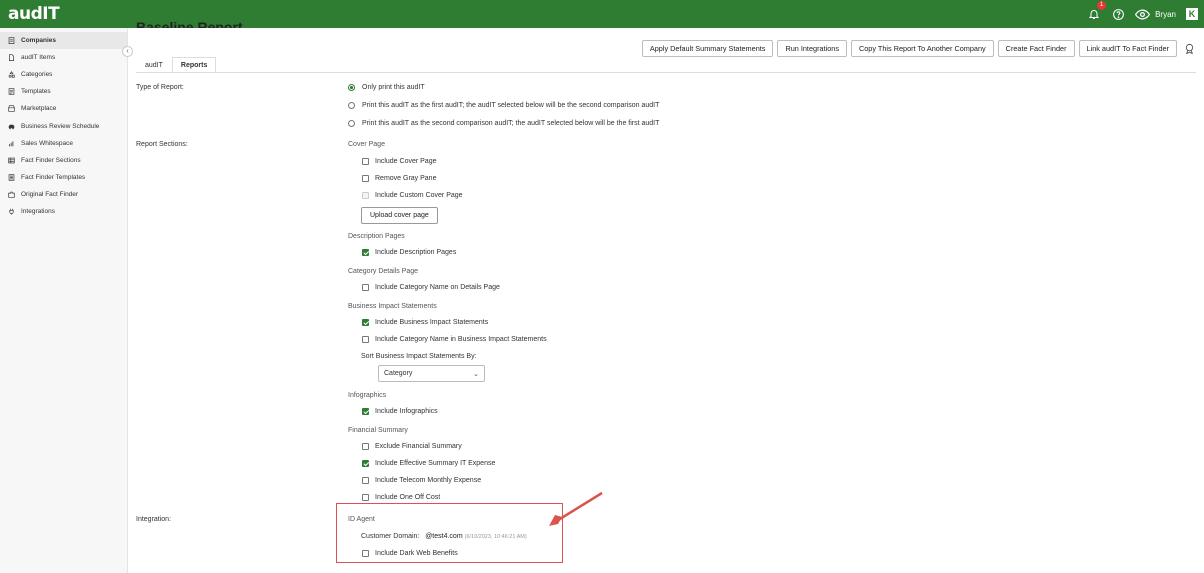 The image size is (1204, 573). Describe the element at coordinates (365, 411) in the screenshot. I see `include-infographics-checkbox` at that location.